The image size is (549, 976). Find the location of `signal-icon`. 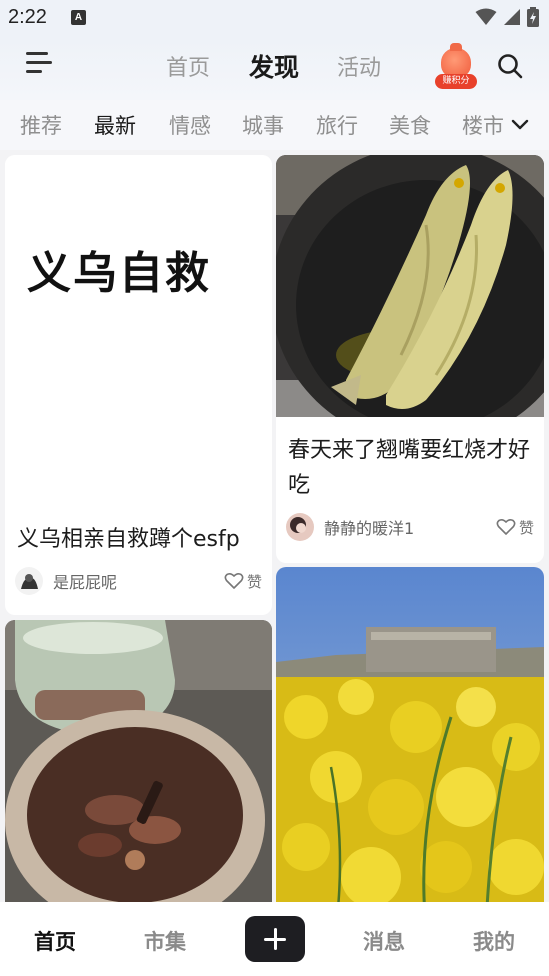

signal-icon is located at coordinates (512, 17).